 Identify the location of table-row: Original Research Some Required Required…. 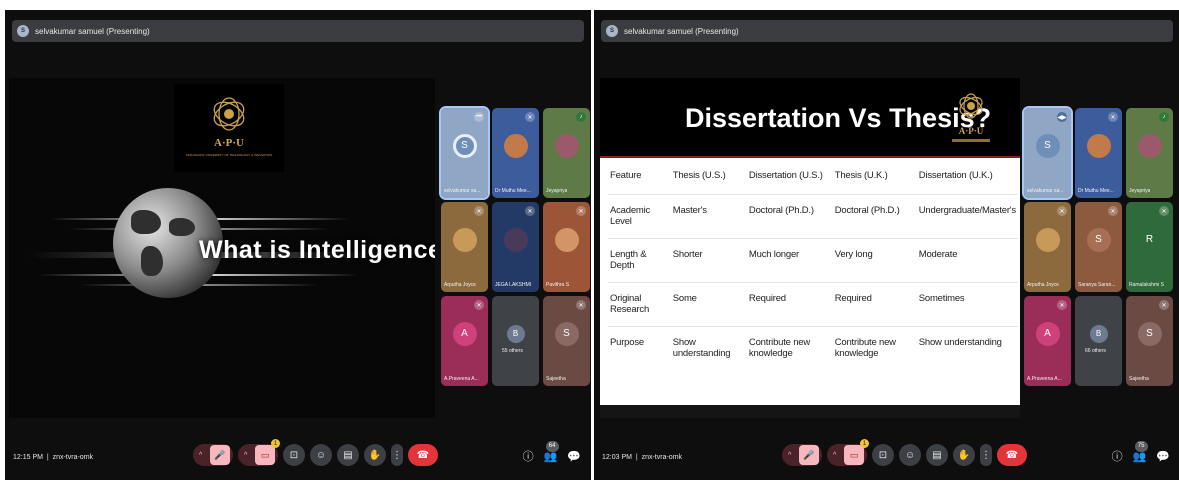
(813, 304).